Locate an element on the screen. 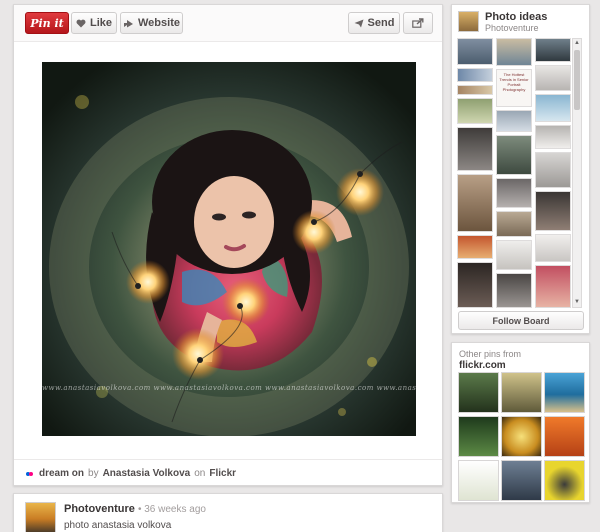  source-site-link: Flickr is located at coordinates (222, 473).